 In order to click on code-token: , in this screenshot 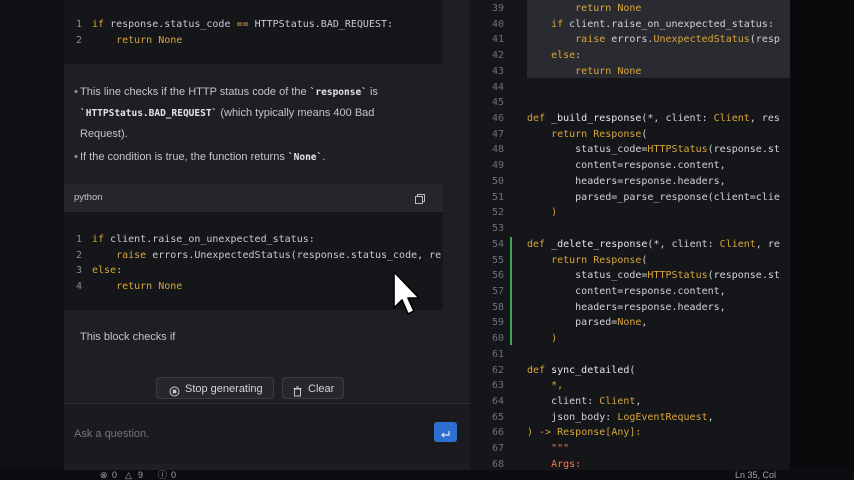, I will do `click(644, 323)`.